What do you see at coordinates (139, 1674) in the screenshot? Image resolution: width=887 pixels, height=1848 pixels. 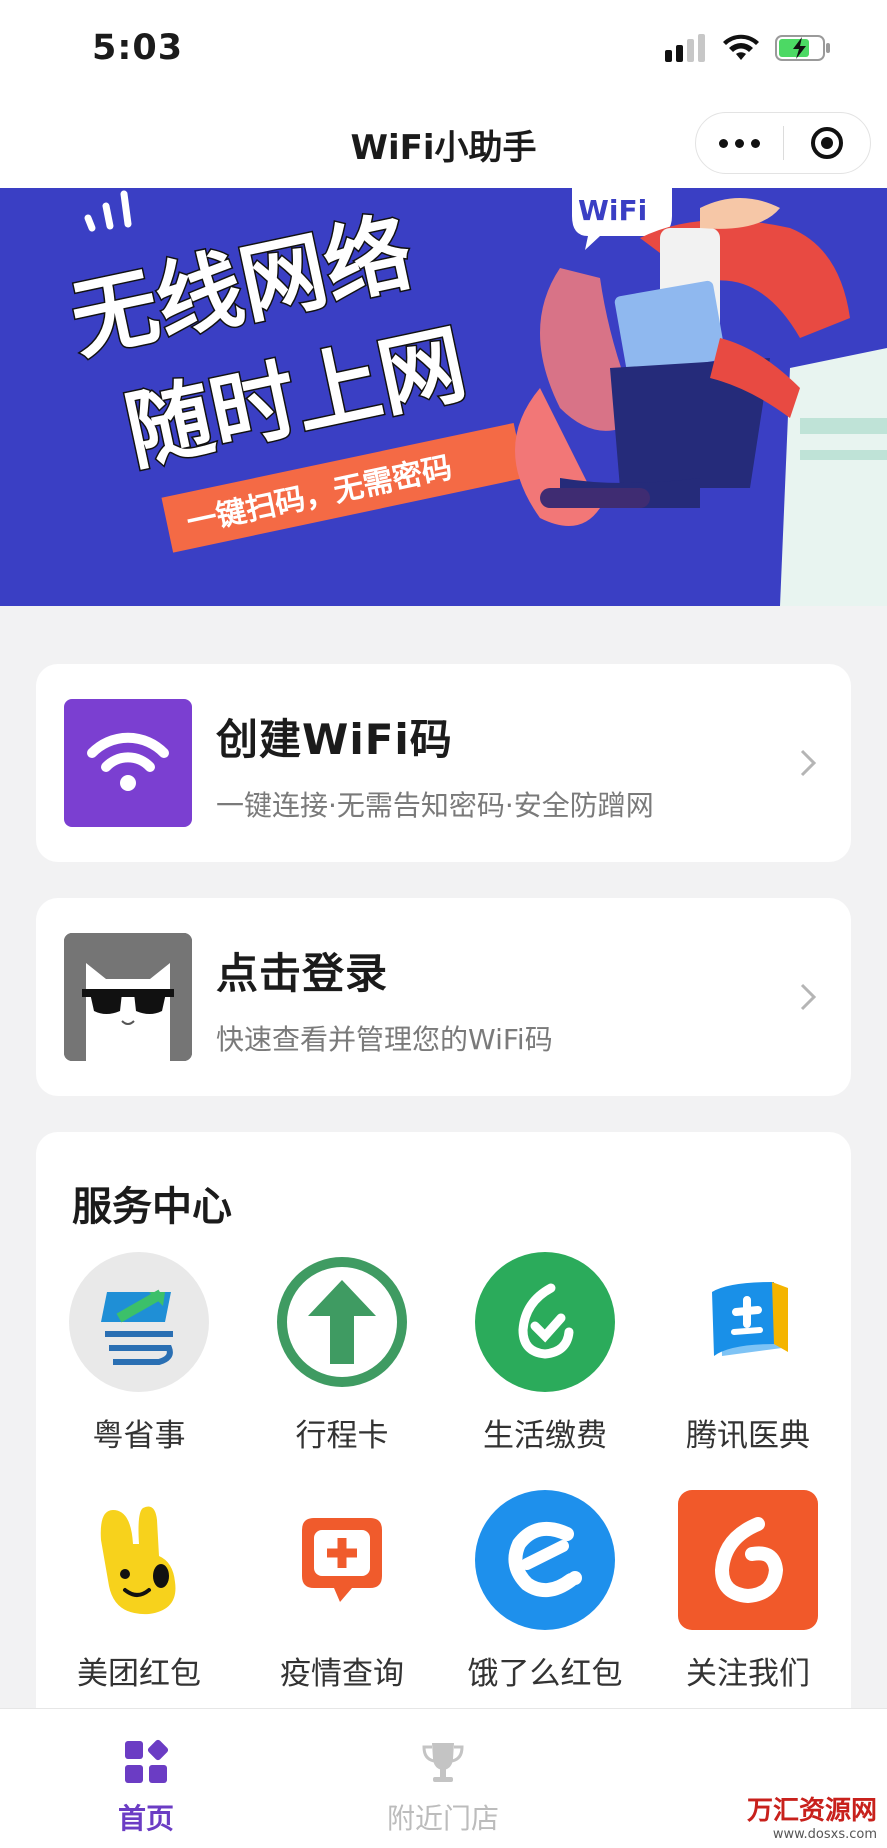 I see `service-label: 美团红包` at bounding box center [139, 1674].